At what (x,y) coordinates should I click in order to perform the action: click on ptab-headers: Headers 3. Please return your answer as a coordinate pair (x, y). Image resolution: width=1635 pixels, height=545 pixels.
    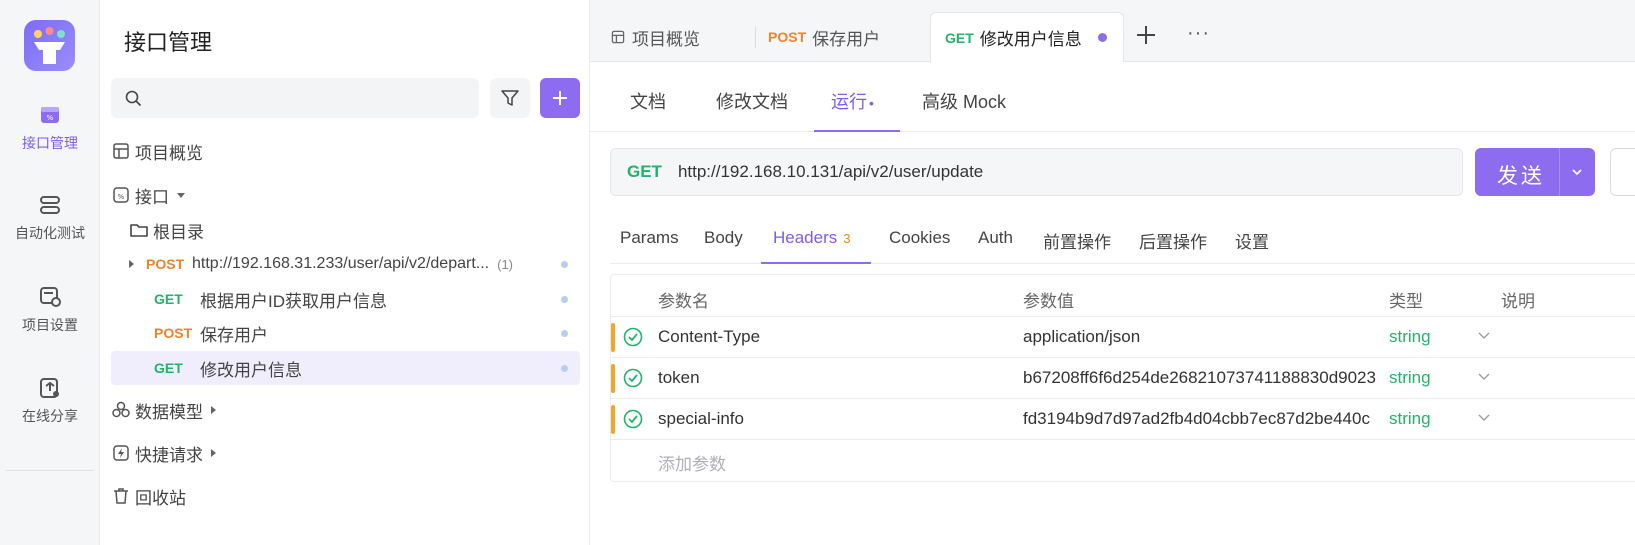
    Looking at the image, I should click on (812, 238).